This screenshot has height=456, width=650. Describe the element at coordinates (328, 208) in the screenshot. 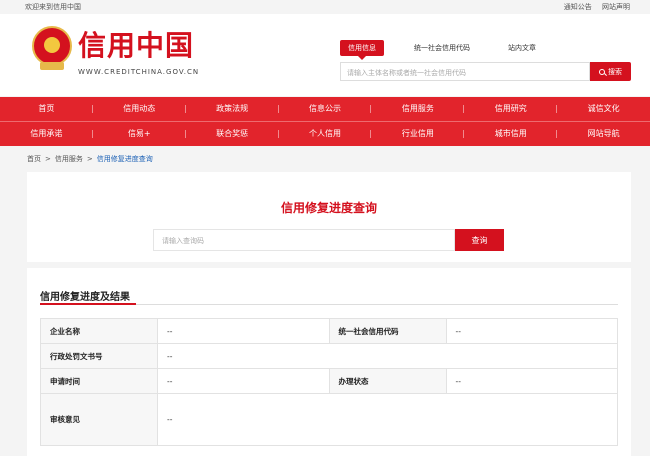

I see `query-title: 信用修复进度查询` at that location.